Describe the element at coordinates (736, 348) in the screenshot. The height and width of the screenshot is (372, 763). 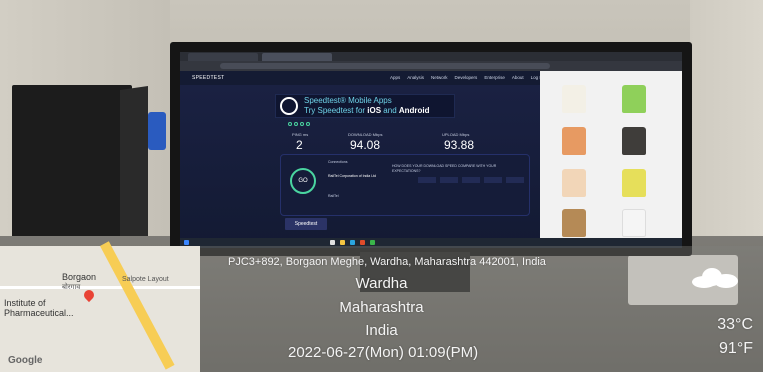
I see `temperature-fahrenheit: 91°F` at that location.